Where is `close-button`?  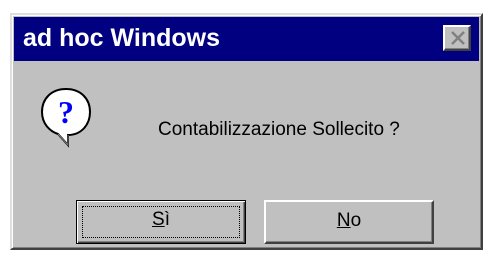 close-button is located at coordinates (457, 38).